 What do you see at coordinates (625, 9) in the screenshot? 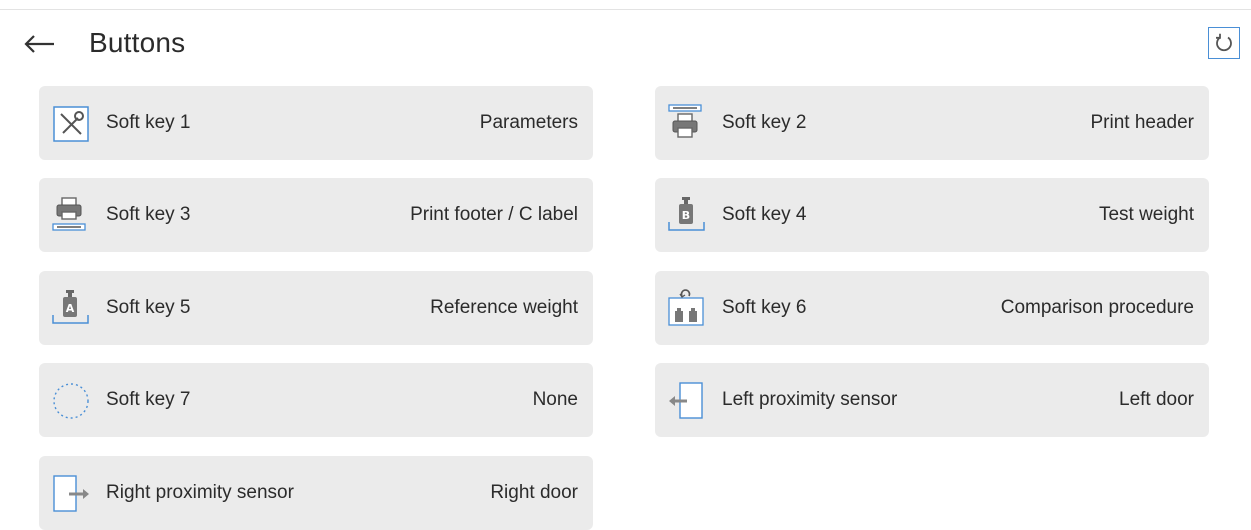
I see `top-divider` at bounding box center [625, 9].